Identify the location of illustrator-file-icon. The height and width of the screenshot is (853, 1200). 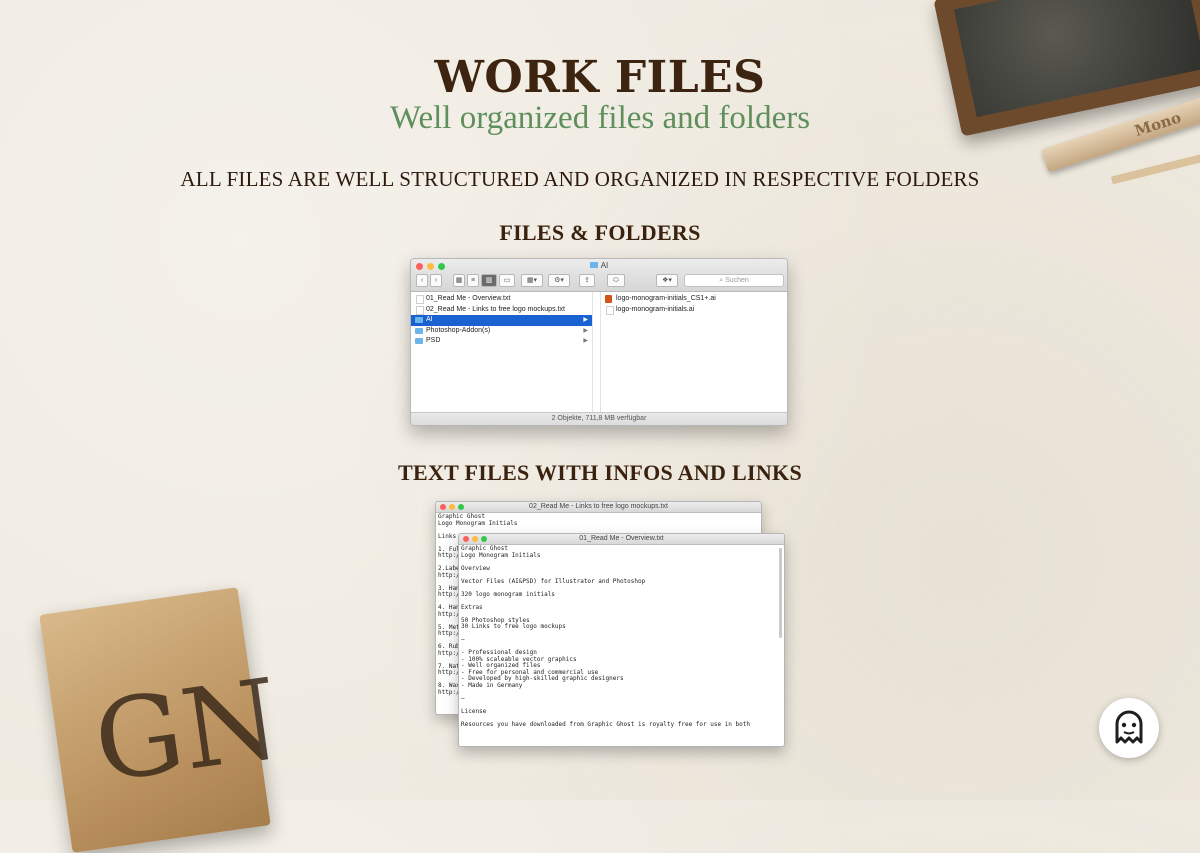
(608, 299).